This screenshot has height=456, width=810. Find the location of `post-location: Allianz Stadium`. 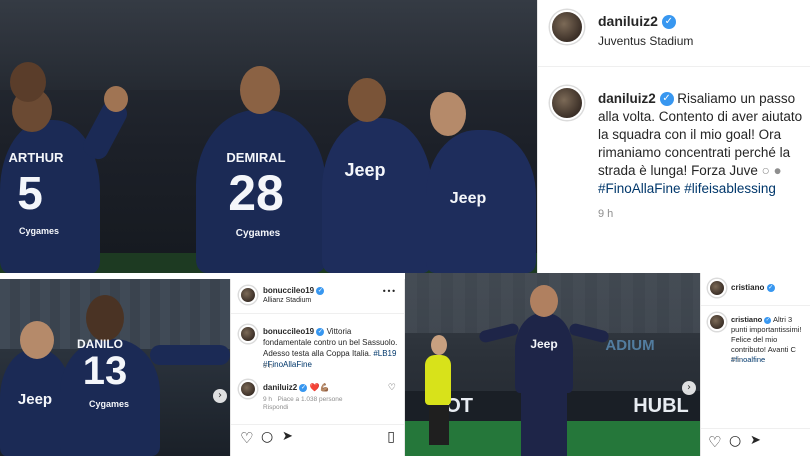

post-location: Allianz Stadium is located at coordinates (287, 300).